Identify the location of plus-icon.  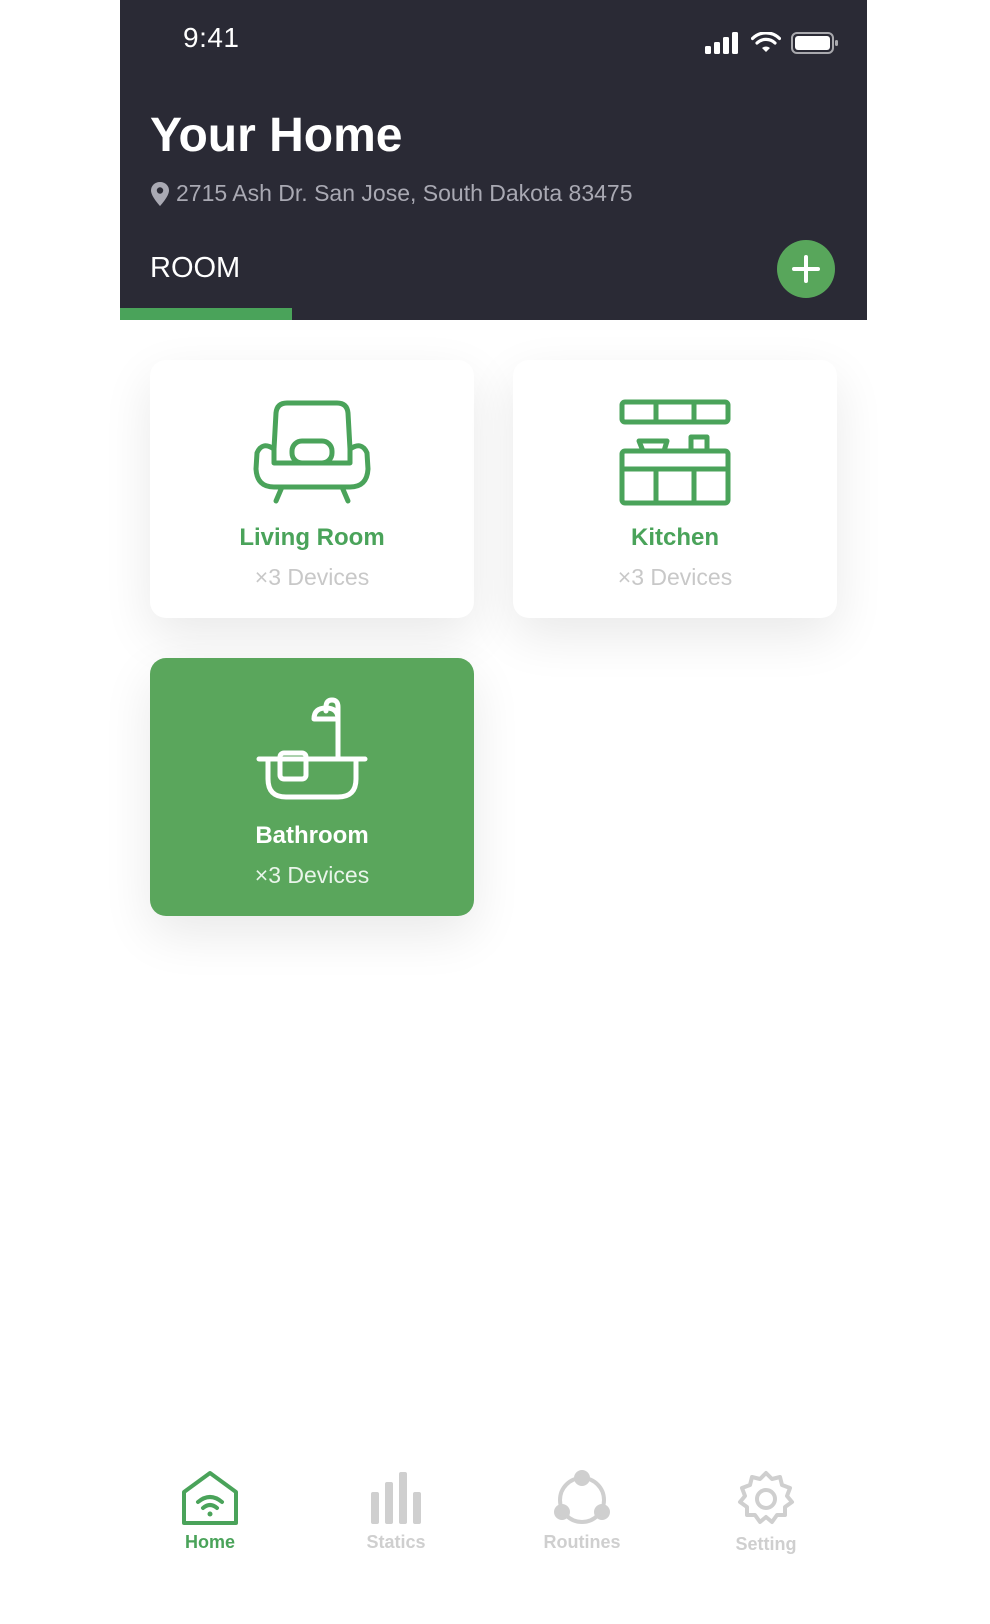
(806, 269).